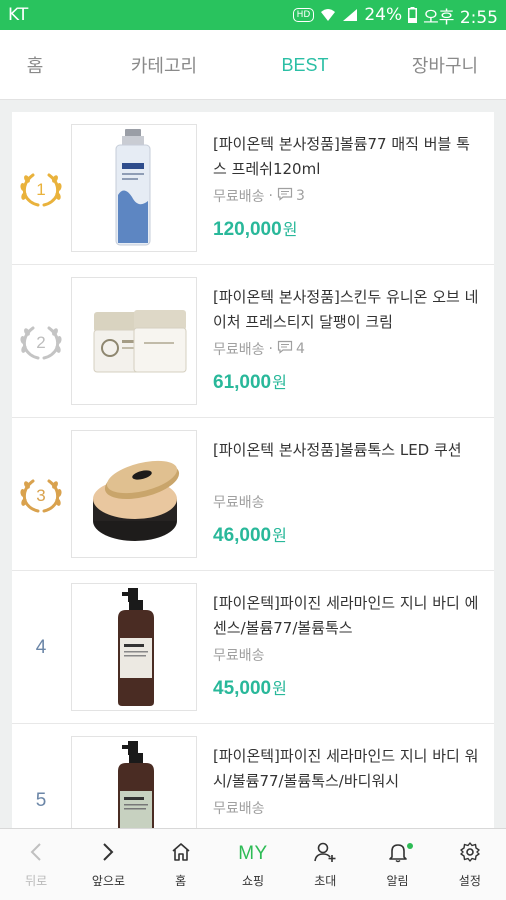 The height and width of the screenshot is (900, 506). I want to click on comment-count: 3, so click(300, 196).